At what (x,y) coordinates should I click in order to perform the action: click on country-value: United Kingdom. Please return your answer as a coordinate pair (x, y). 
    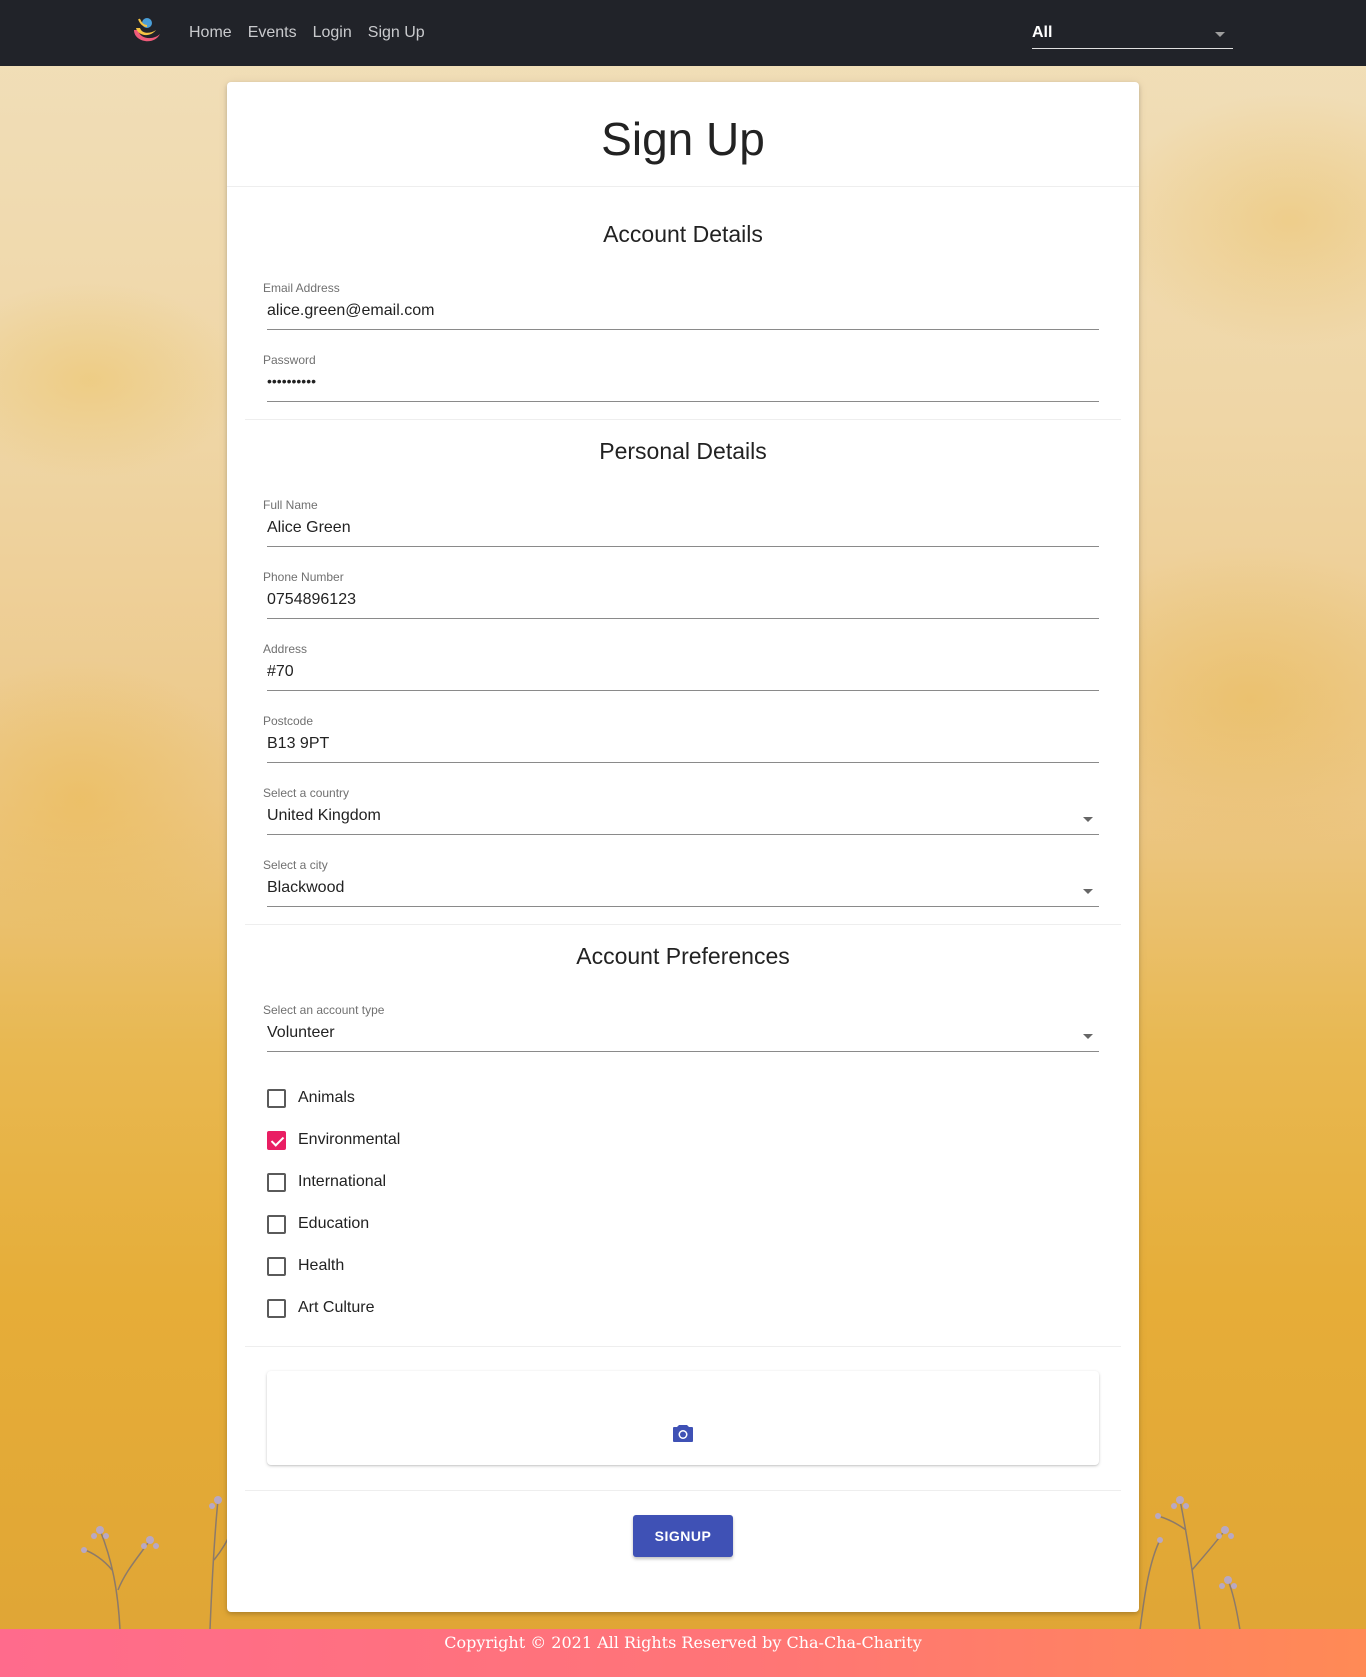
    Looking at the image, I should click on (324, 815).